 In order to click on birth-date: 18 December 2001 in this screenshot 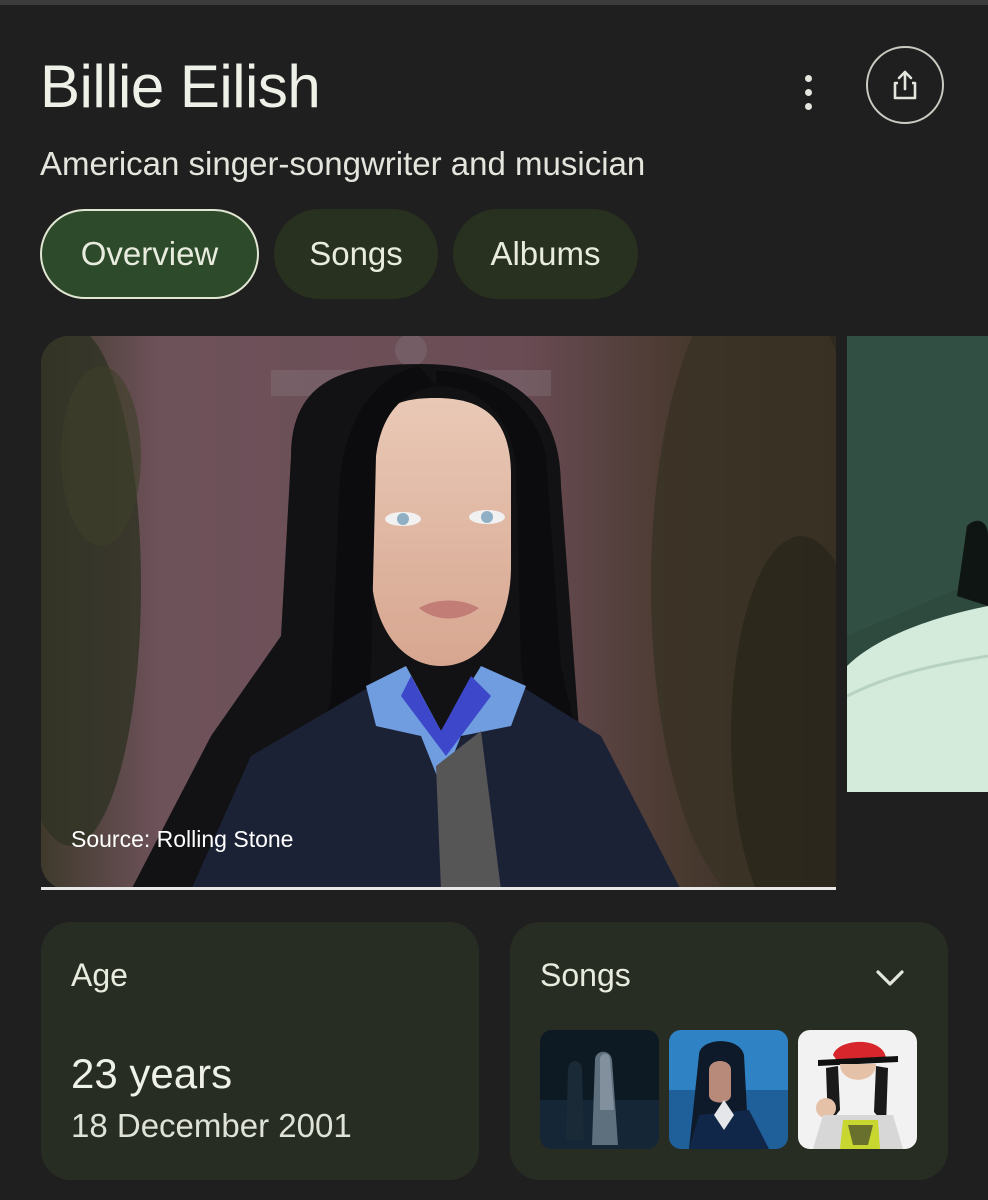, I will do `click(211, 1125)`.